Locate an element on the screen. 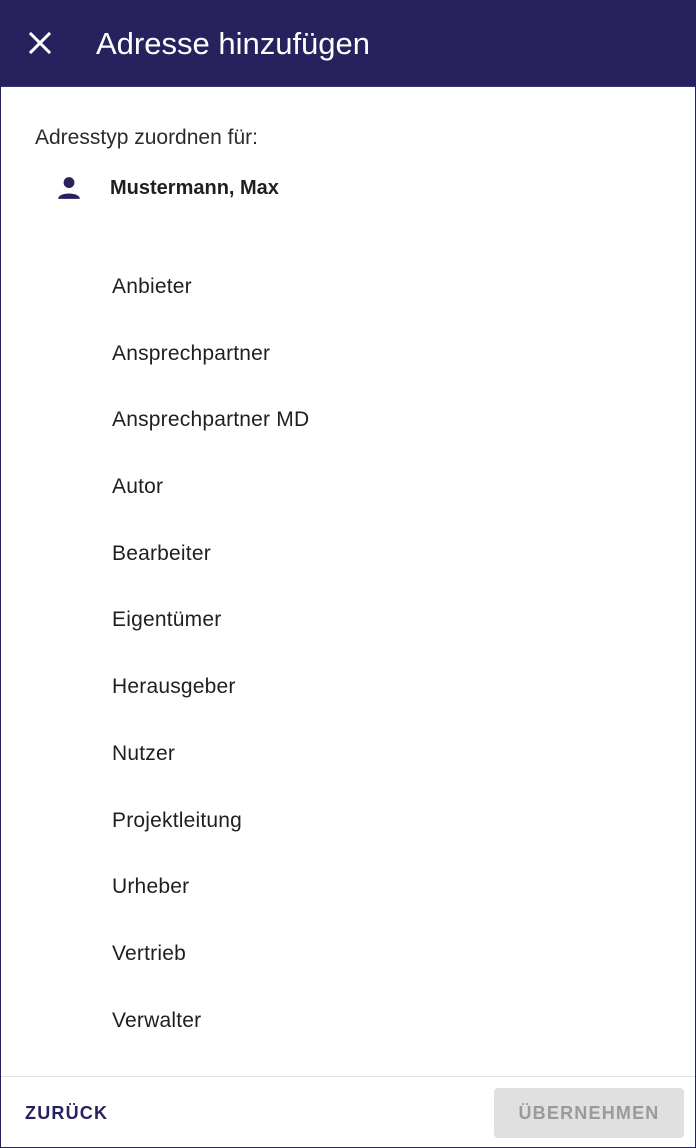 The height and width of the screenshot is (1148, 696). close-icon is located at coordinates (40, 43).